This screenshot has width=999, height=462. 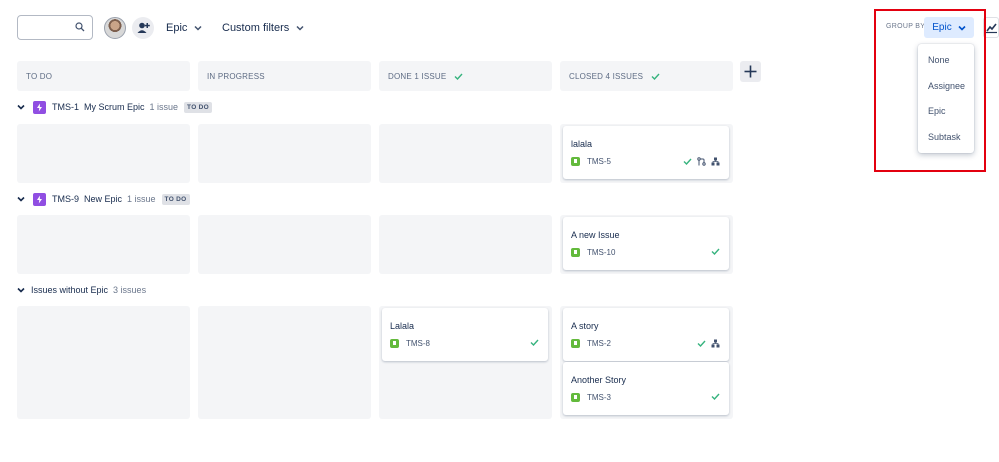 What do you see at coordinates (65, 199) in the screenshot?
I see `epic-key: TMS-9` at bounding box center [65, 199].